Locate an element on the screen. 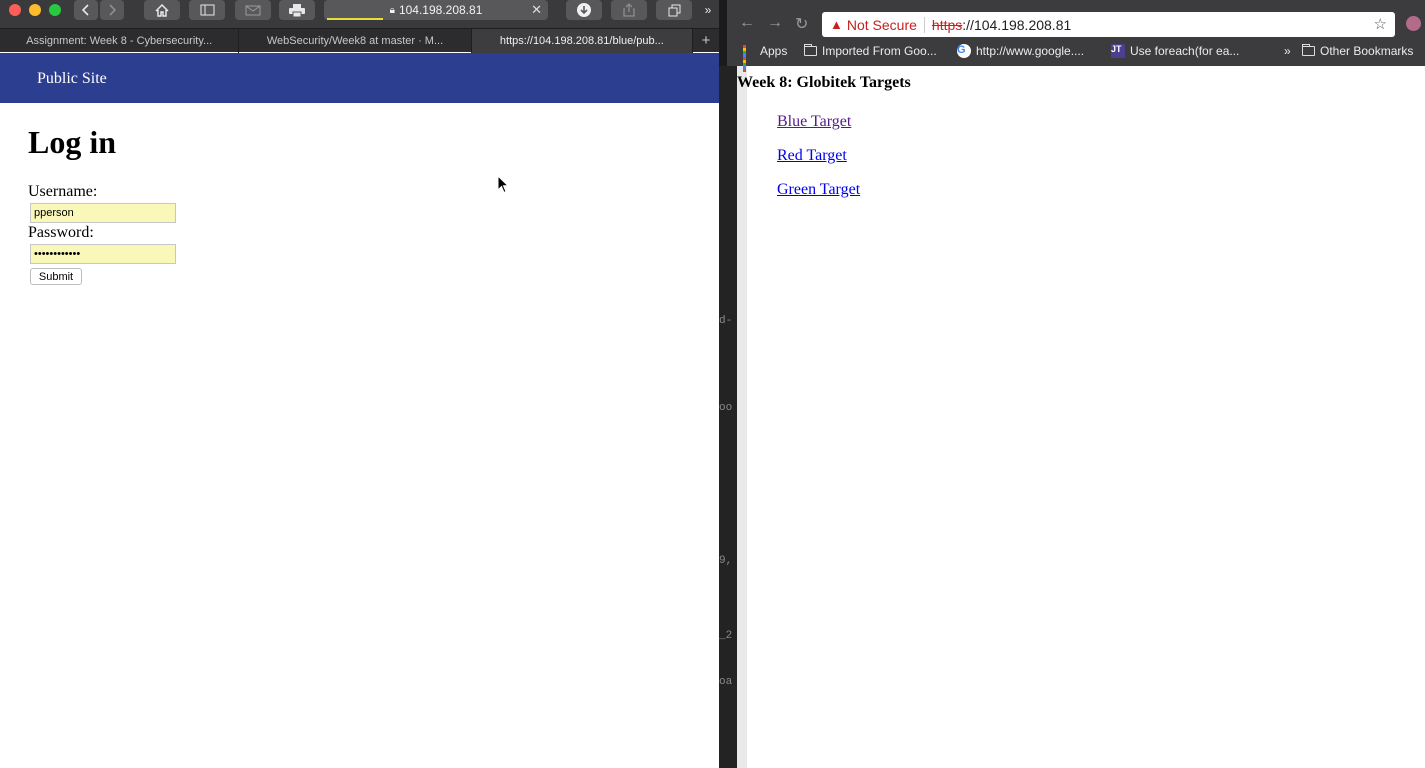 The width and height of the screenshot is (1425, 768). toolbar-overflow-button: » is located at coordinates (708, 10).